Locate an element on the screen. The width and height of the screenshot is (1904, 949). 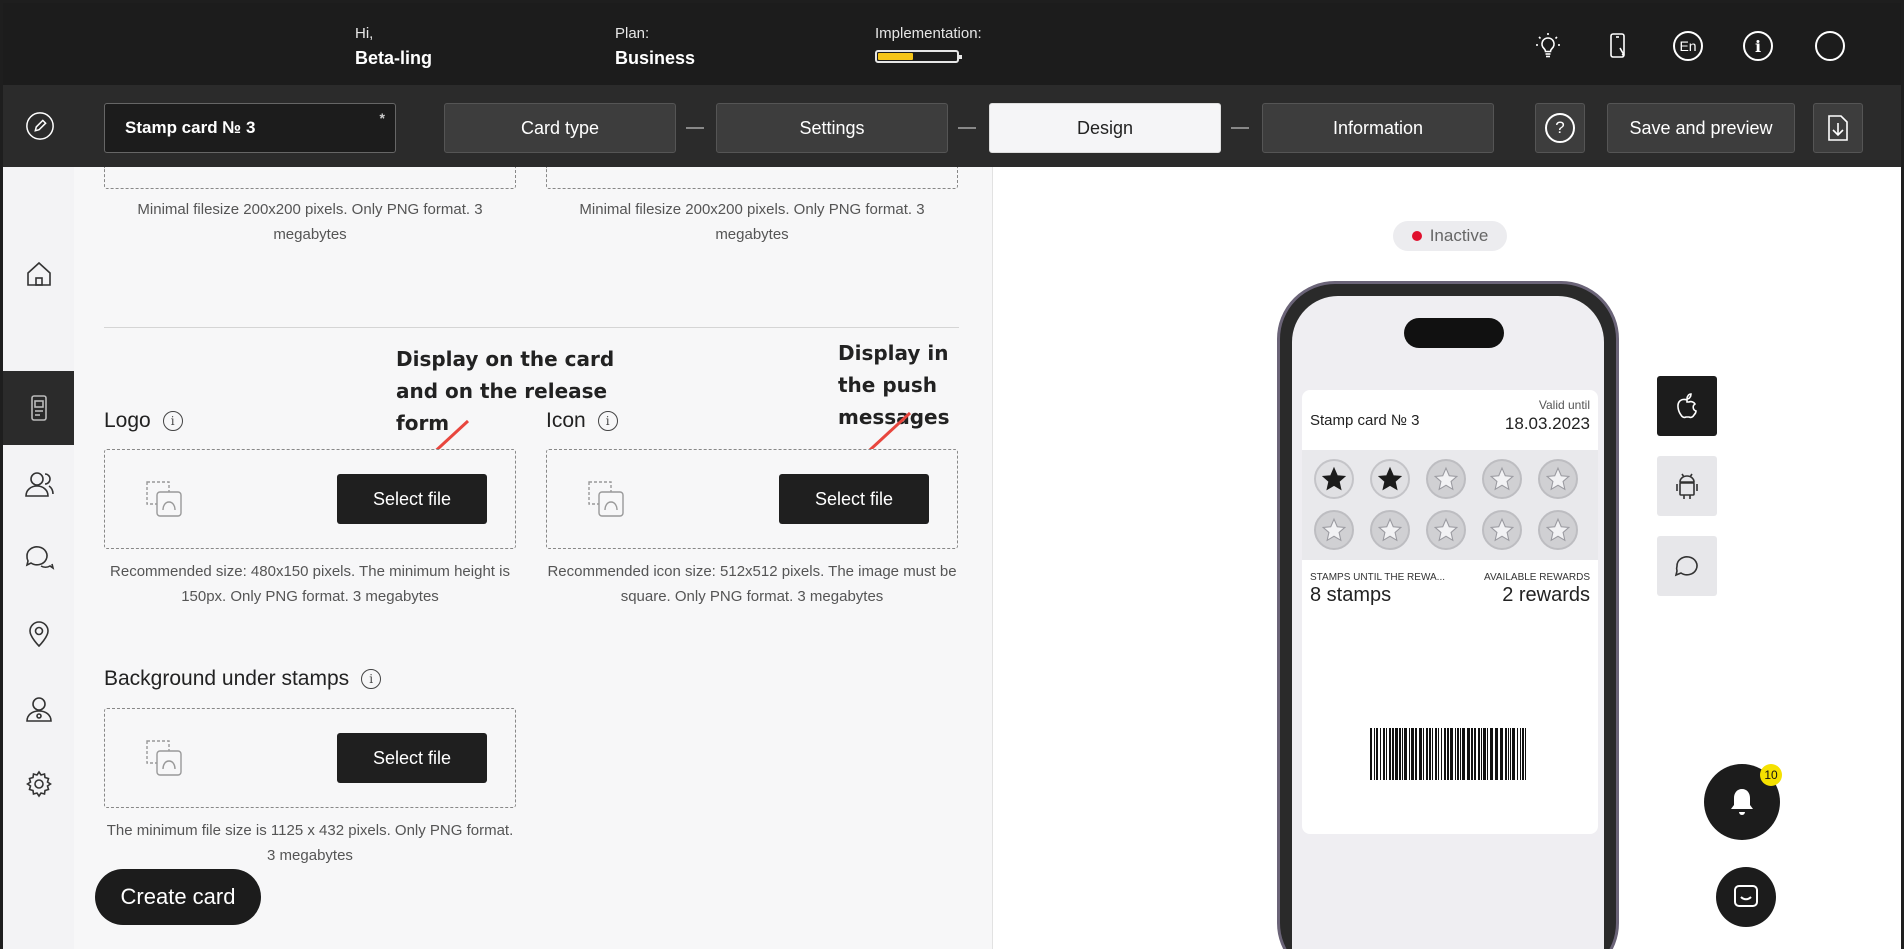
step-settings-label: Settings is located at coordinates (832, 127).